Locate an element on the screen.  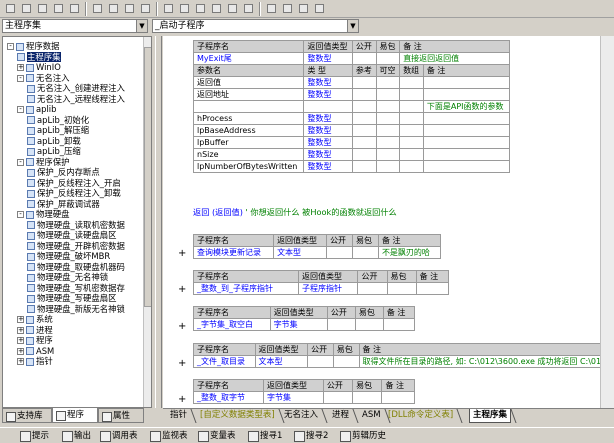
tree-item: 保护_屏蔽调试器 is located at coordinates (63, 204).